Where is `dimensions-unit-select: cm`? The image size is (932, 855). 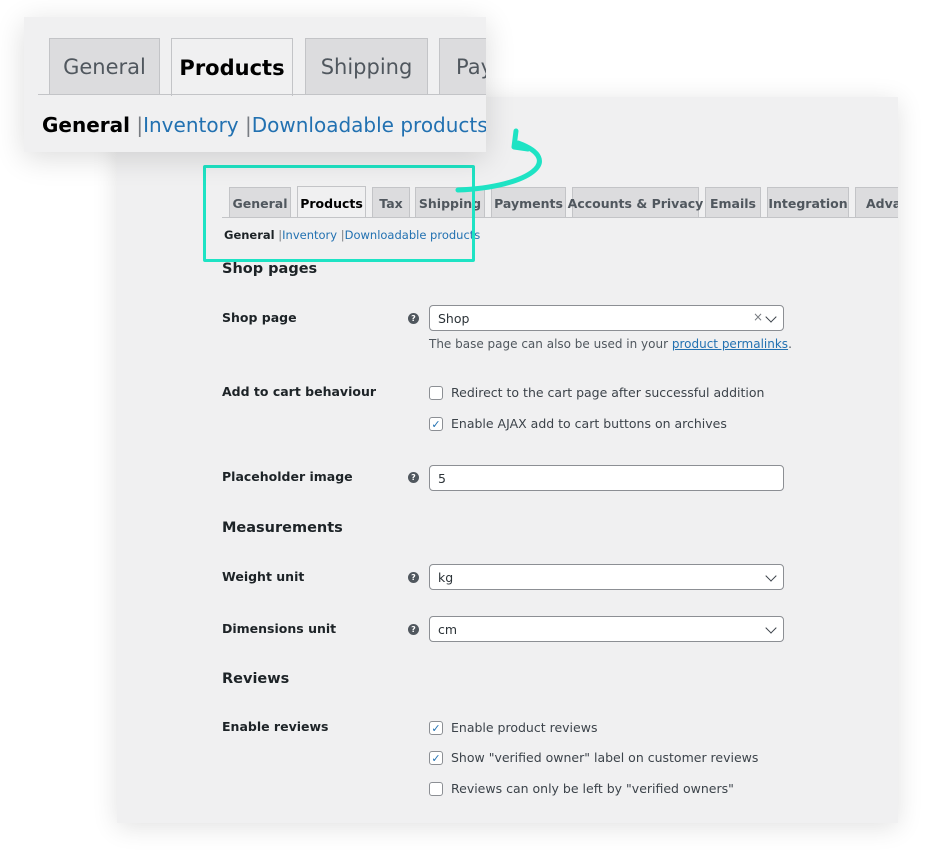
dimensions-unit-select: cm is located at coordinates (606, 629).